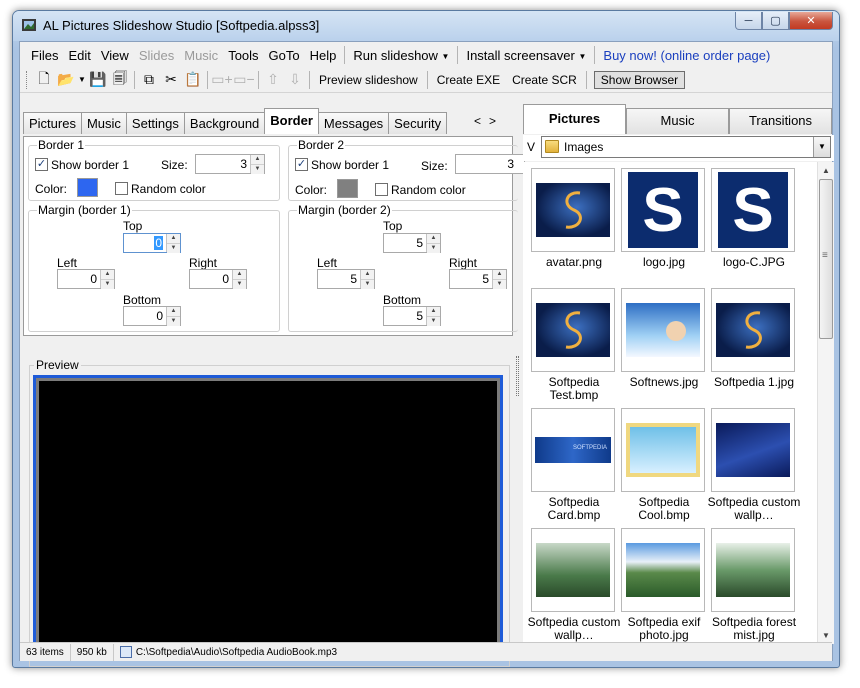 The image size is (860, 688). What do you see at coordinates (826, 259) in the screenshot?
I see `scrollbar-thumb` at bounding box center [826, 259].